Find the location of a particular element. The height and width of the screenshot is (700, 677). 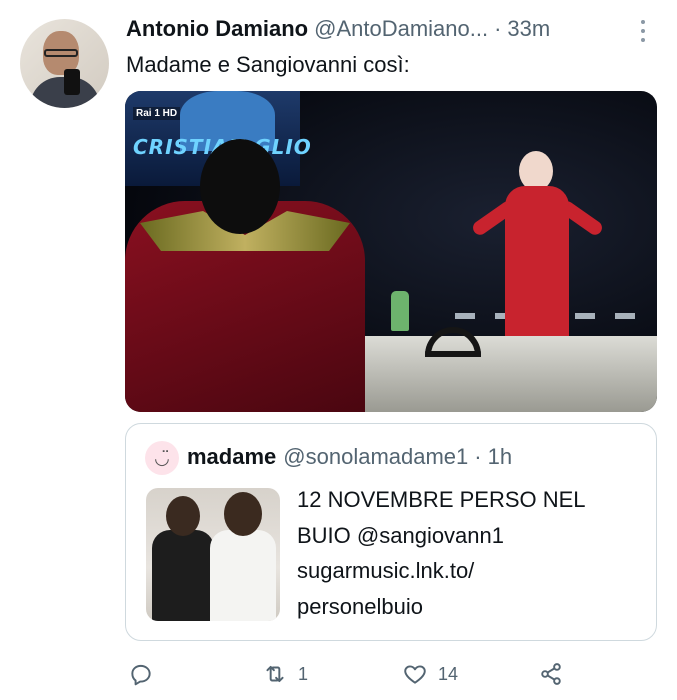

reply-button is located at coordinates (141, 674).